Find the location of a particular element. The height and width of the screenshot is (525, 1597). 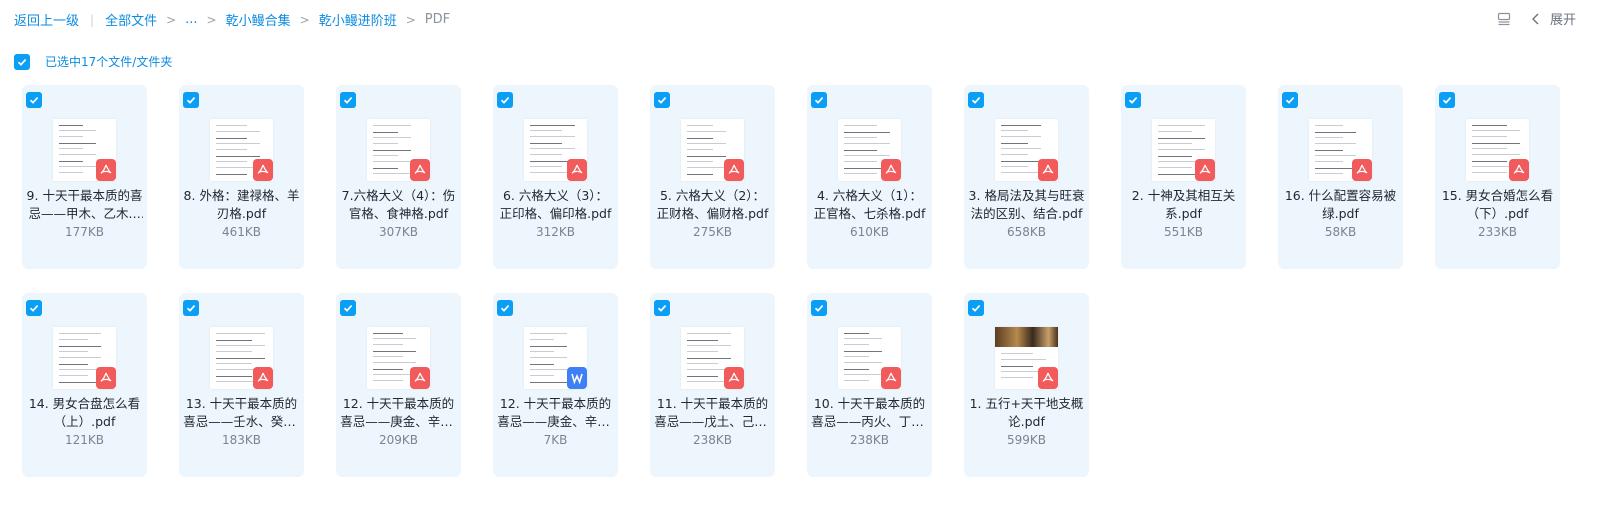

chevron-left-icon is located at coordinates (1536, 19).